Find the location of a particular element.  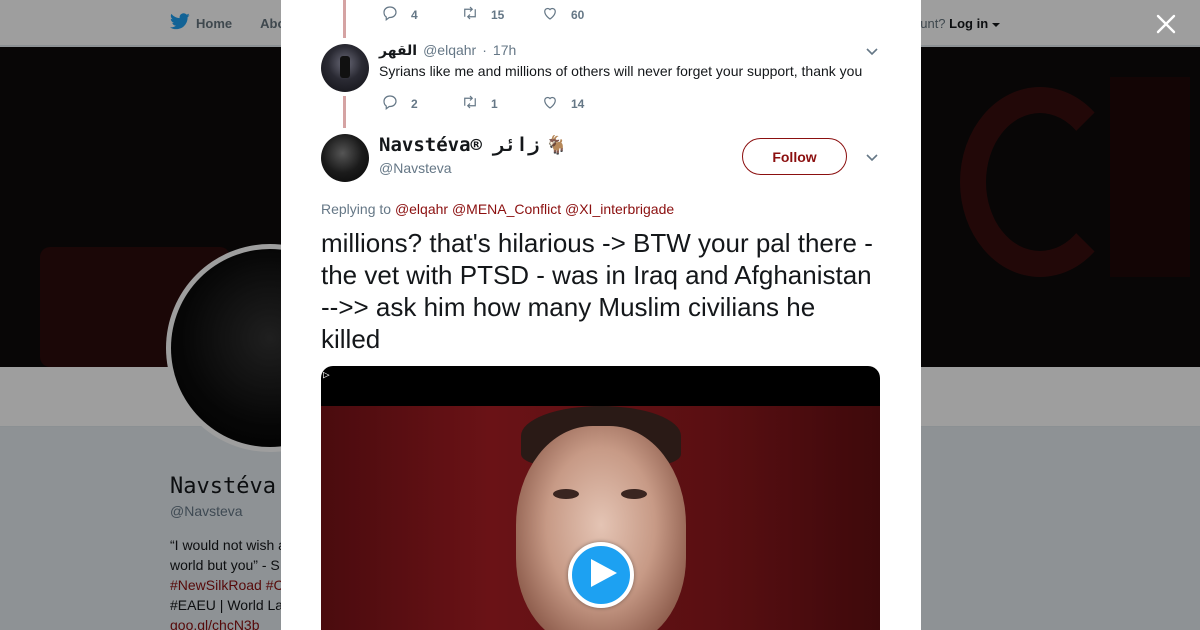

reply-count: 4 is located at coordinates (414, 14).